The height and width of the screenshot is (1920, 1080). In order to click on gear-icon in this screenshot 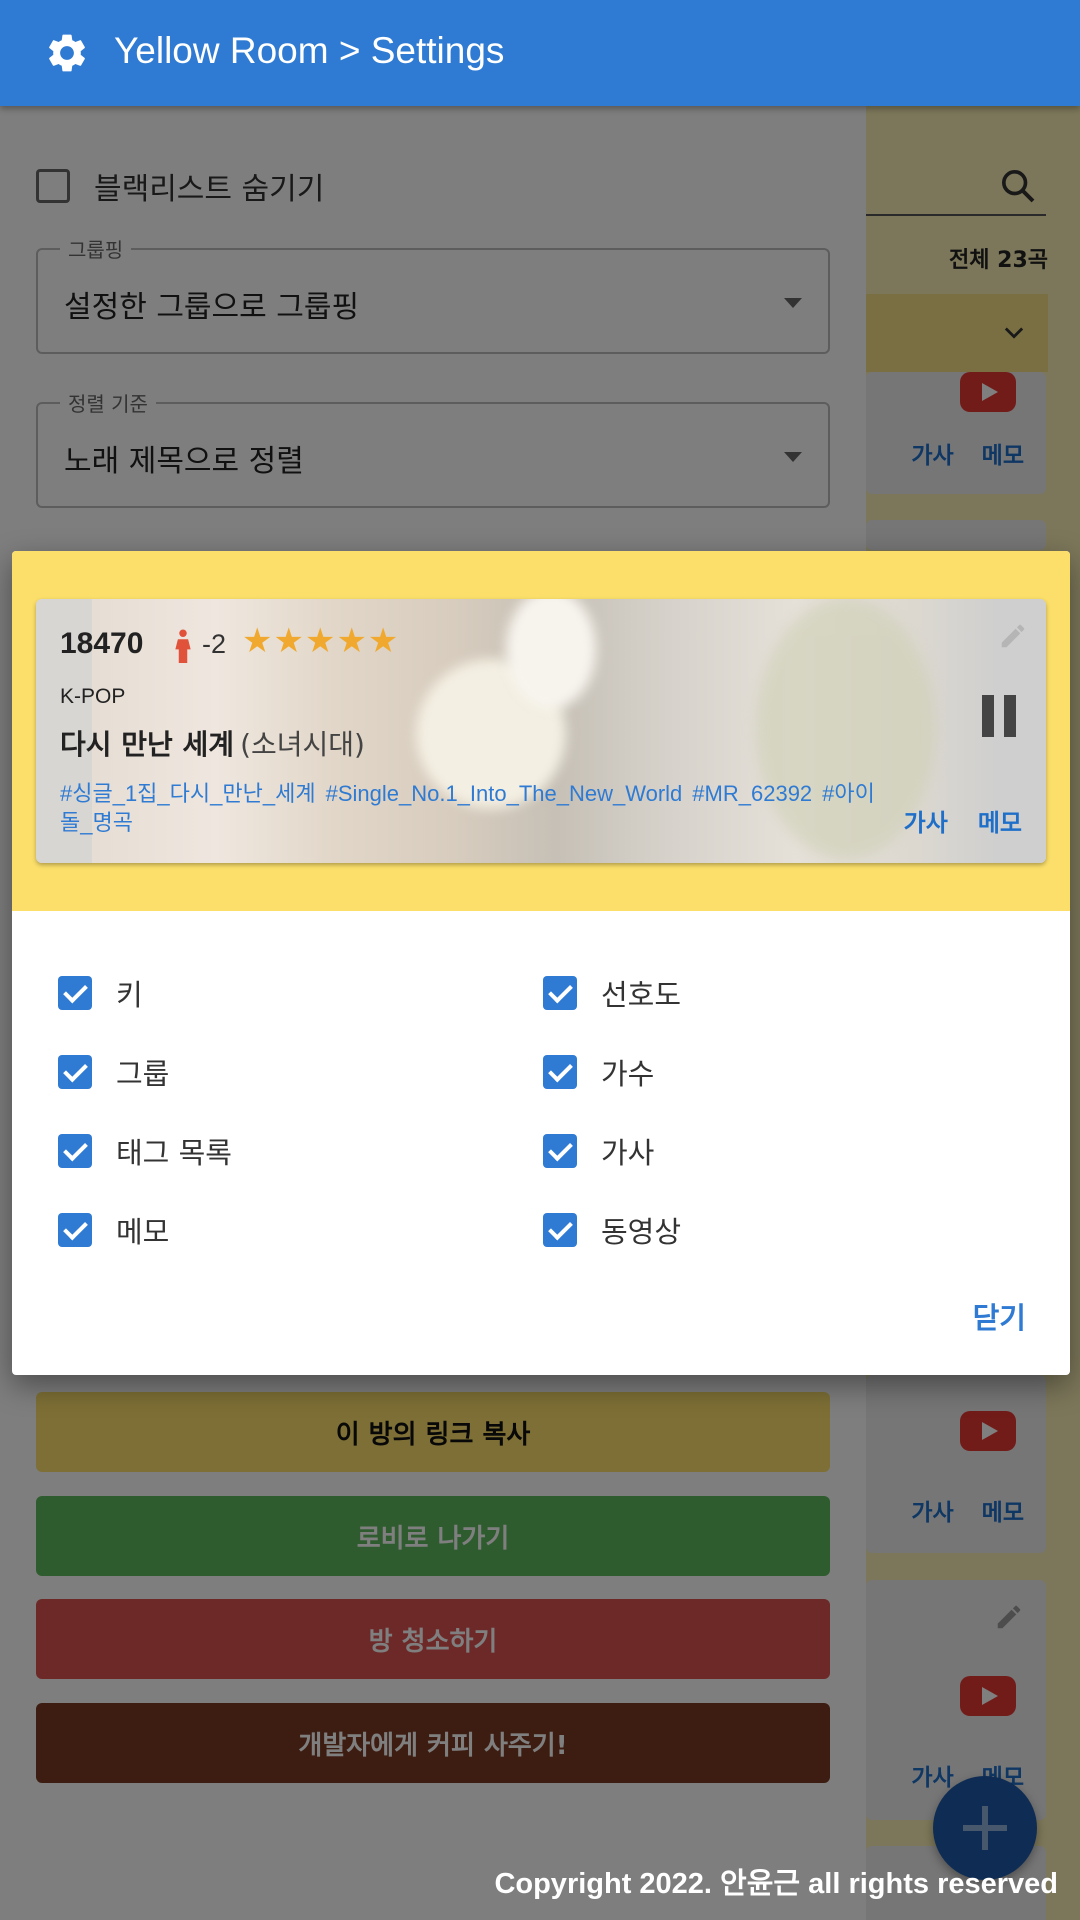, I will do `click(67, 53)`.